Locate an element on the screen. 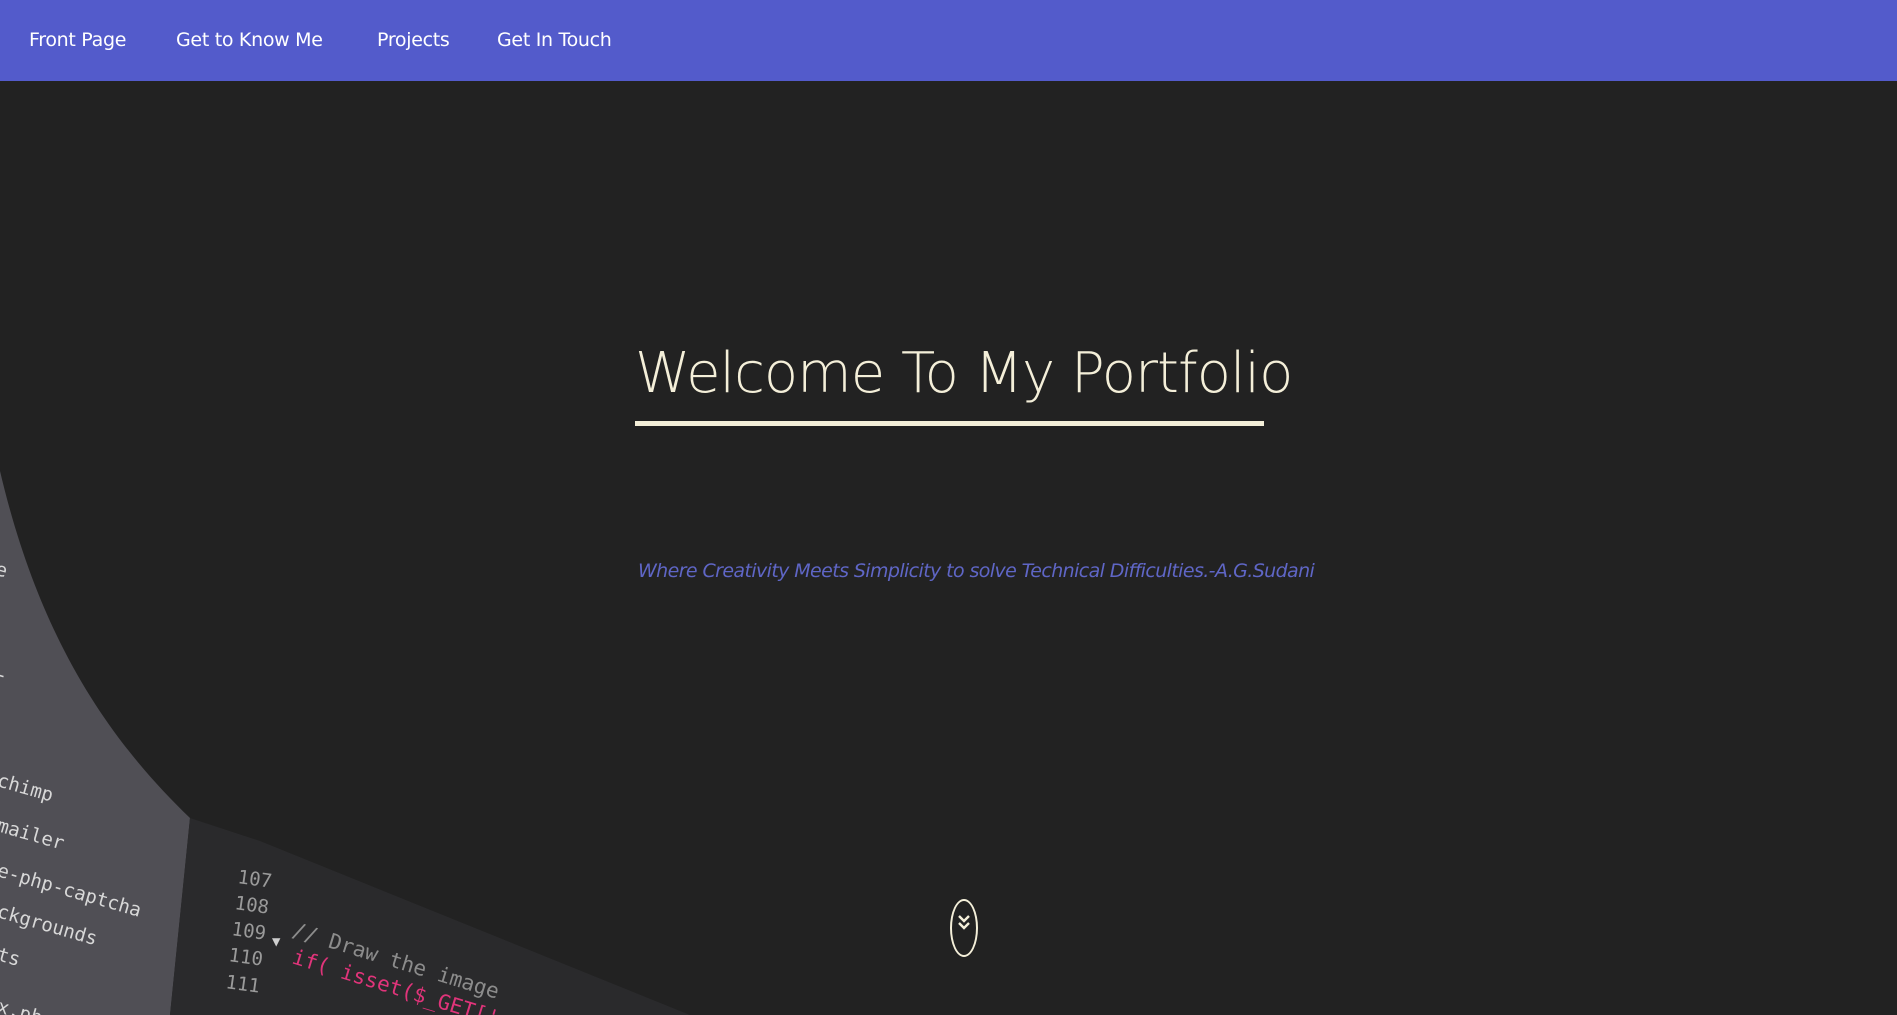 This screenshot has width=1897, height=1015. nav-link-front-page: Front Page is located at coordinates (77, 40).